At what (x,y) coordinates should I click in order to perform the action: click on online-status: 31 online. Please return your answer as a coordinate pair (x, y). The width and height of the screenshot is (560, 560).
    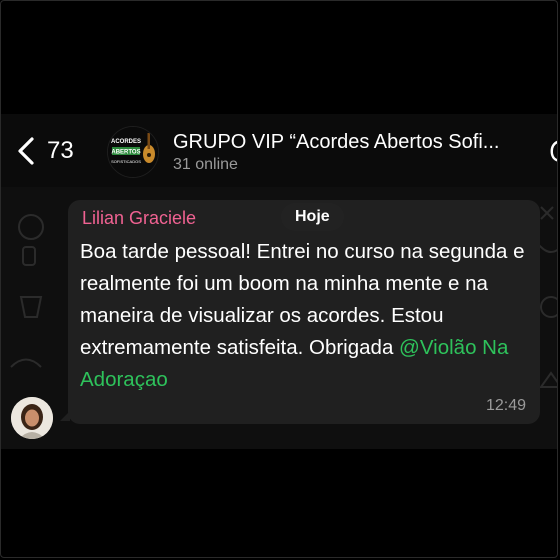
    Looking at the image, I should click on (205, 164).